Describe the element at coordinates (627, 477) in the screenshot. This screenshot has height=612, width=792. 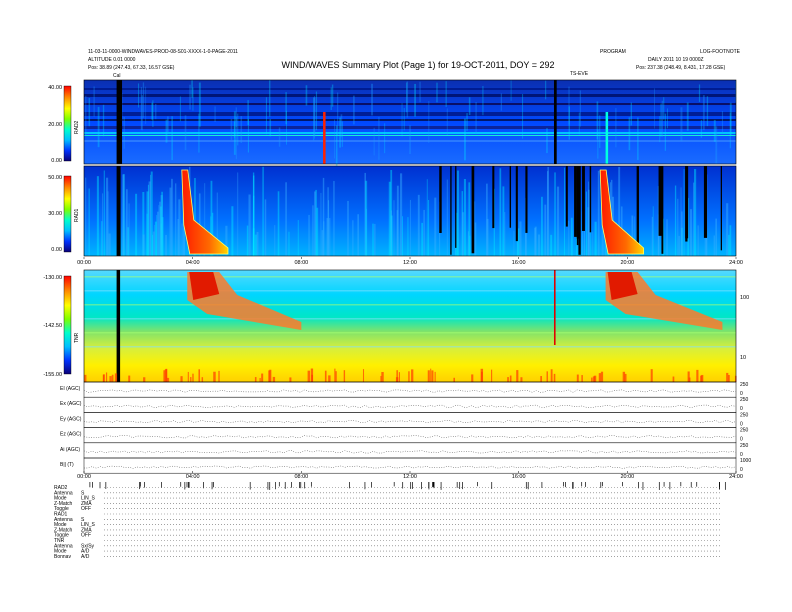
I see `time-tick-label: 20:00` at that location.